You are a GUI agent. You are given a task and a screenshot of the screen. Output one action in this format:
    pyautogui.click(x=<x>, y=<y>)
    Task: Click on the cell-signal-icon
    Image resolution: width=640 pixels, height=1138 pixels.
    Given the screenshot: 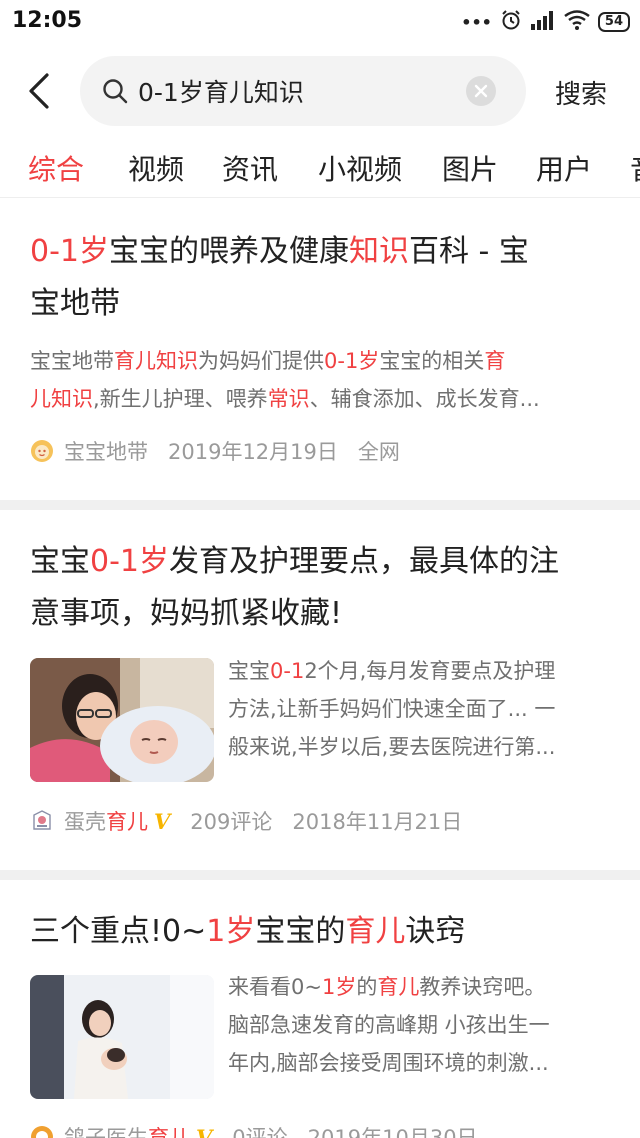 What is the action you would take?
    pyautogui.click(x=543, y=22)
    